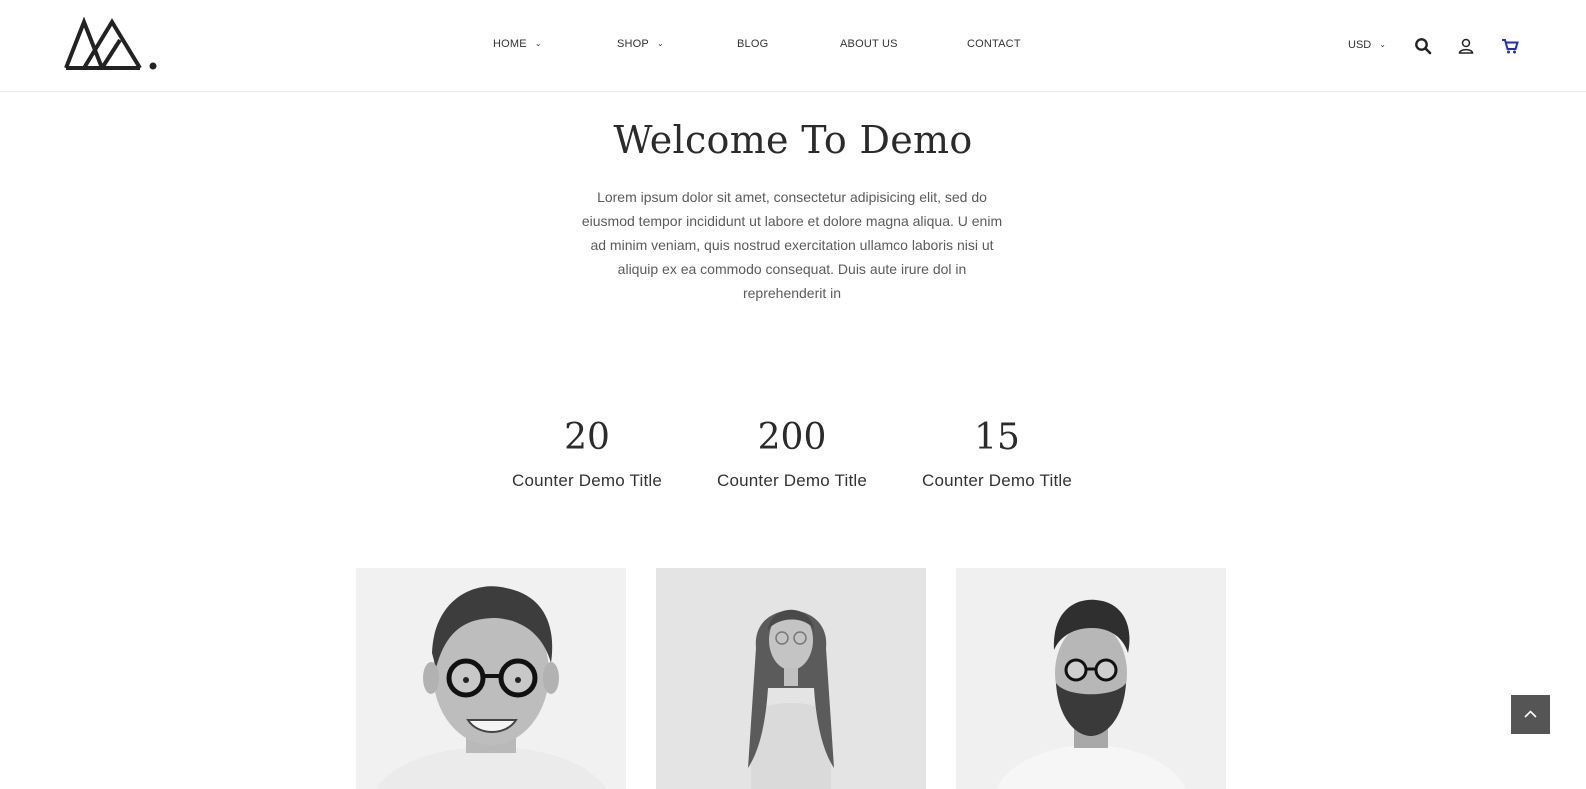 This screenshot has height=789, width=1586. I want to click on counter-item: 15 Counter Demo Title, so click(997, 450).